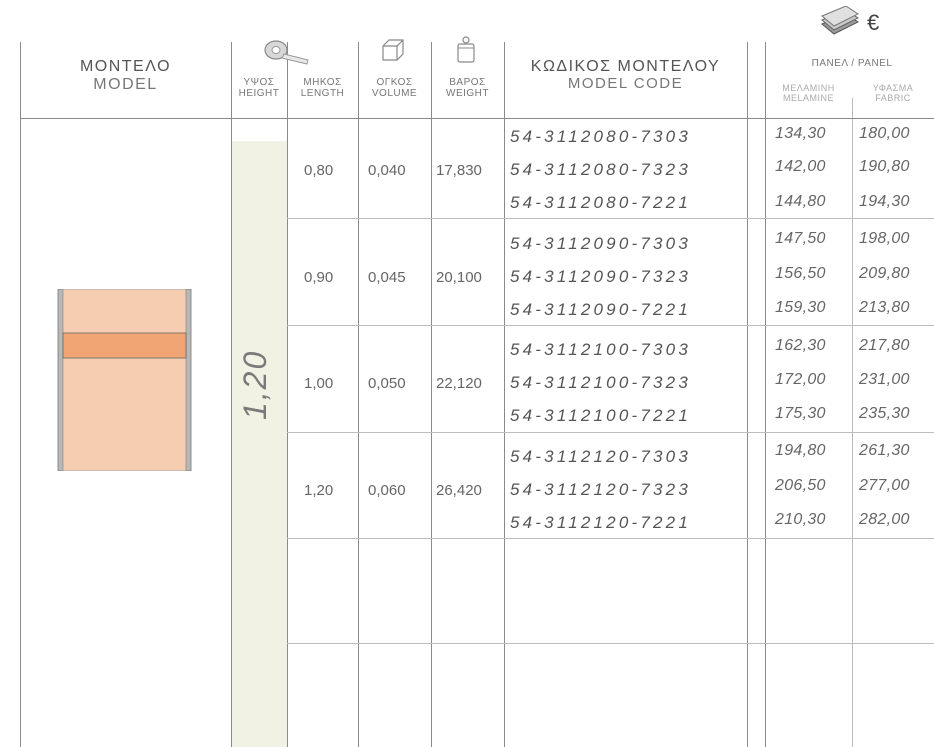 Image resolution: width=934 pixels, height=747 pixels. What do you see at coordinates (467, 93) in the screenshot?
I see `weight-header-en: WEIGHT` at bounding box center [467, 93].